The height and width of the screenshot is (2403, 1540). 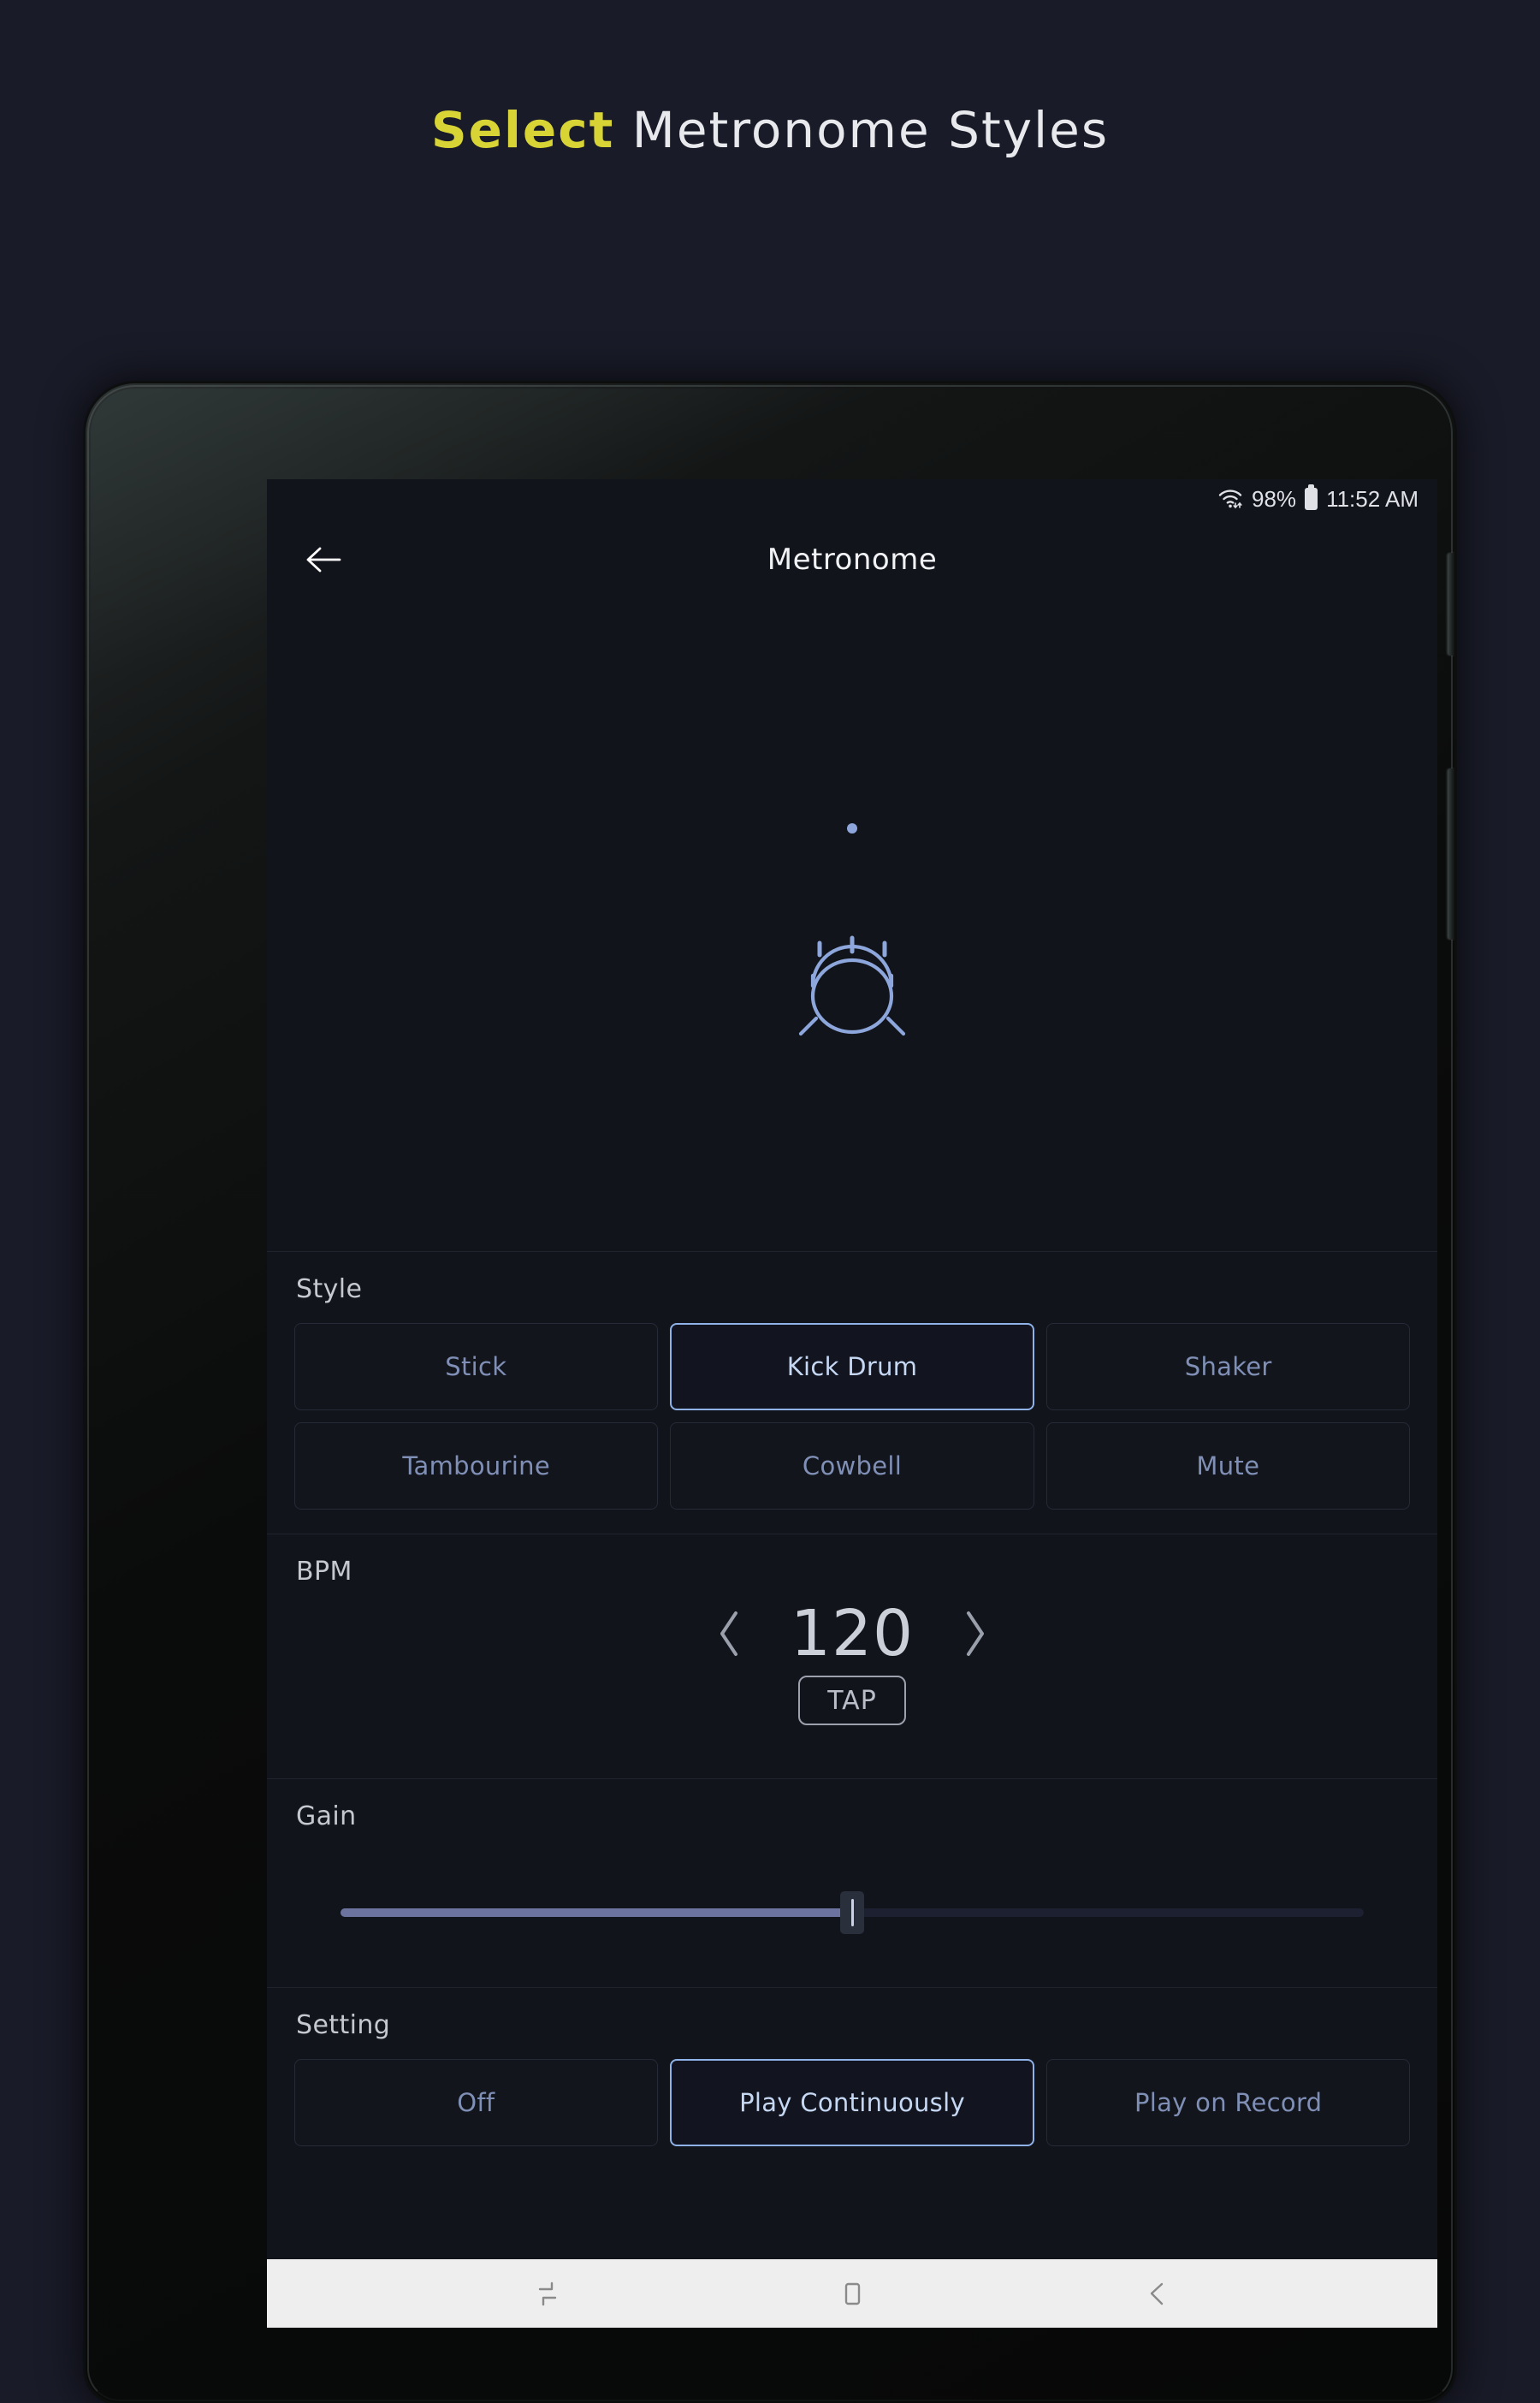 I want to click on setting-options-row: Off Play Continuously Play on Record, so click(x=852, y=2102).